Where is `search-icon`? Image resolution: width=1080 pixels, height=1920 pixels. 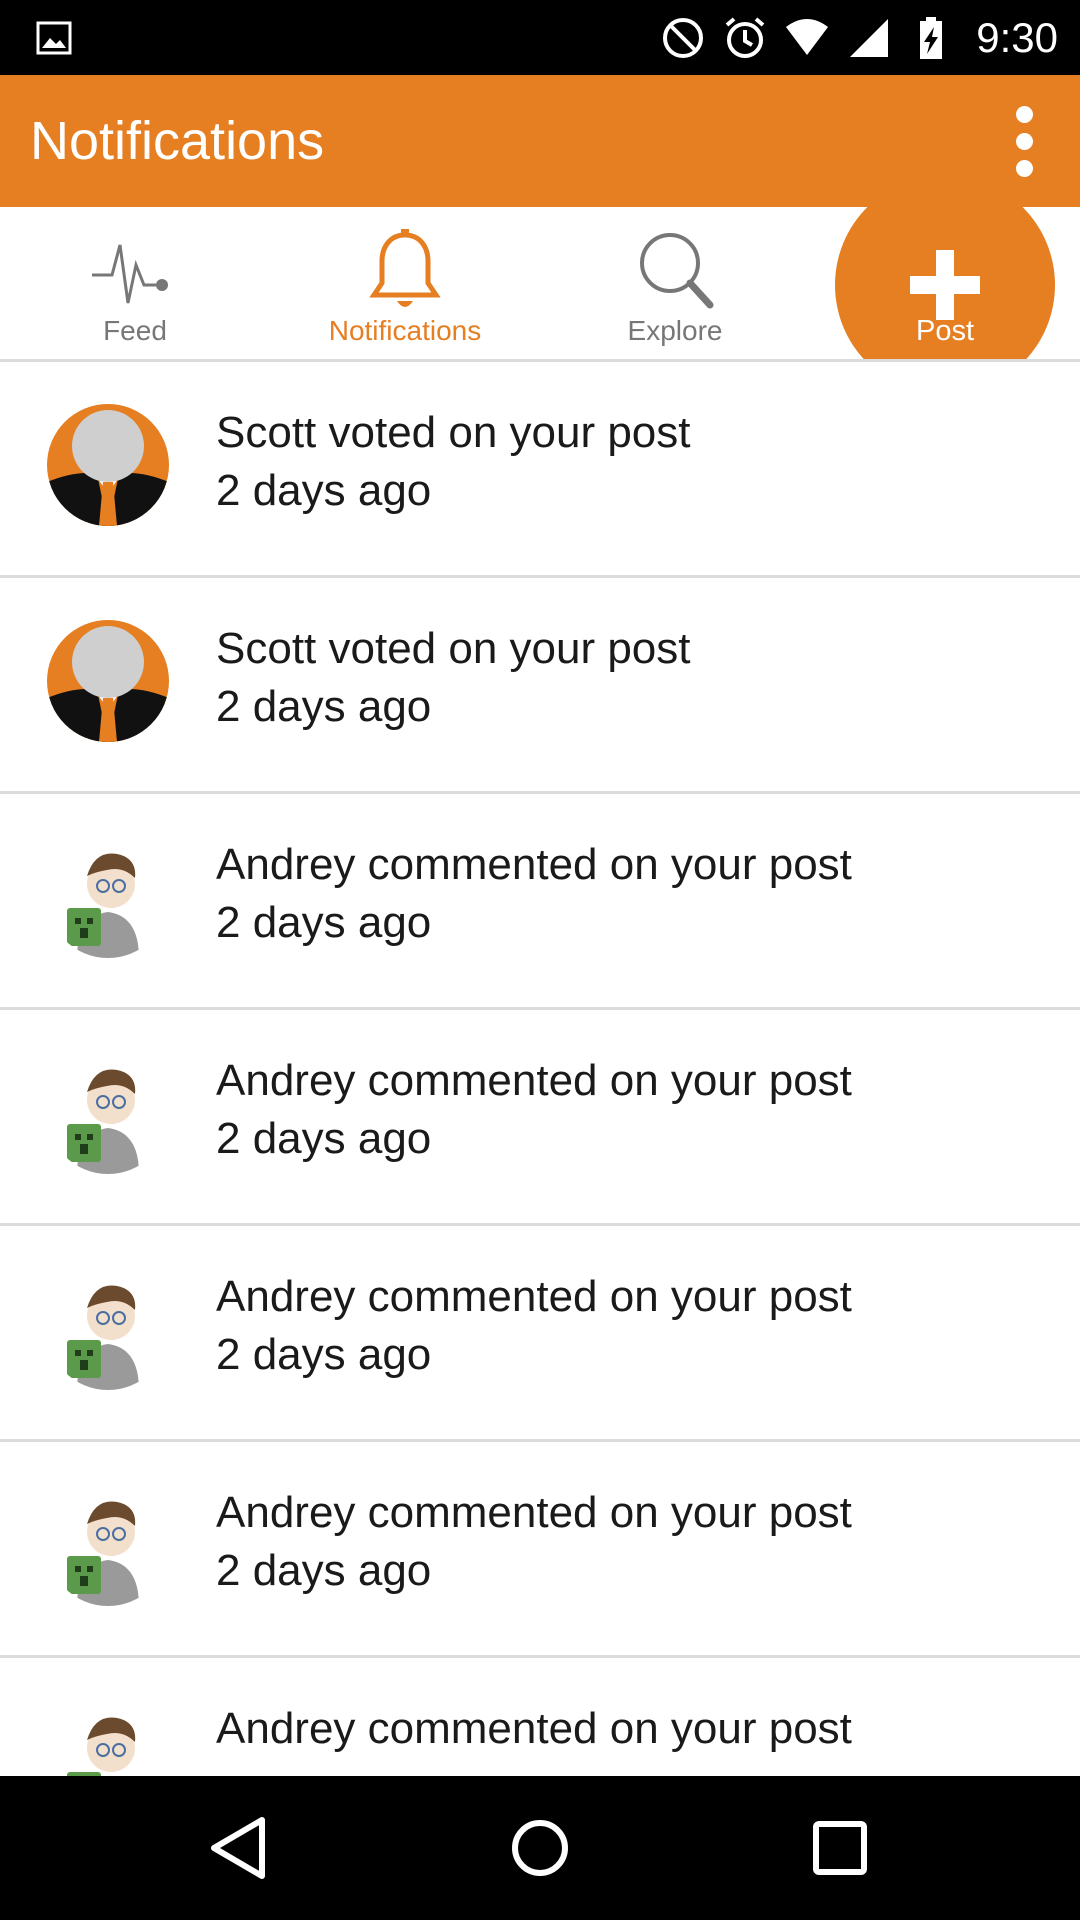
search-icon is located at coordinates (677, 271).